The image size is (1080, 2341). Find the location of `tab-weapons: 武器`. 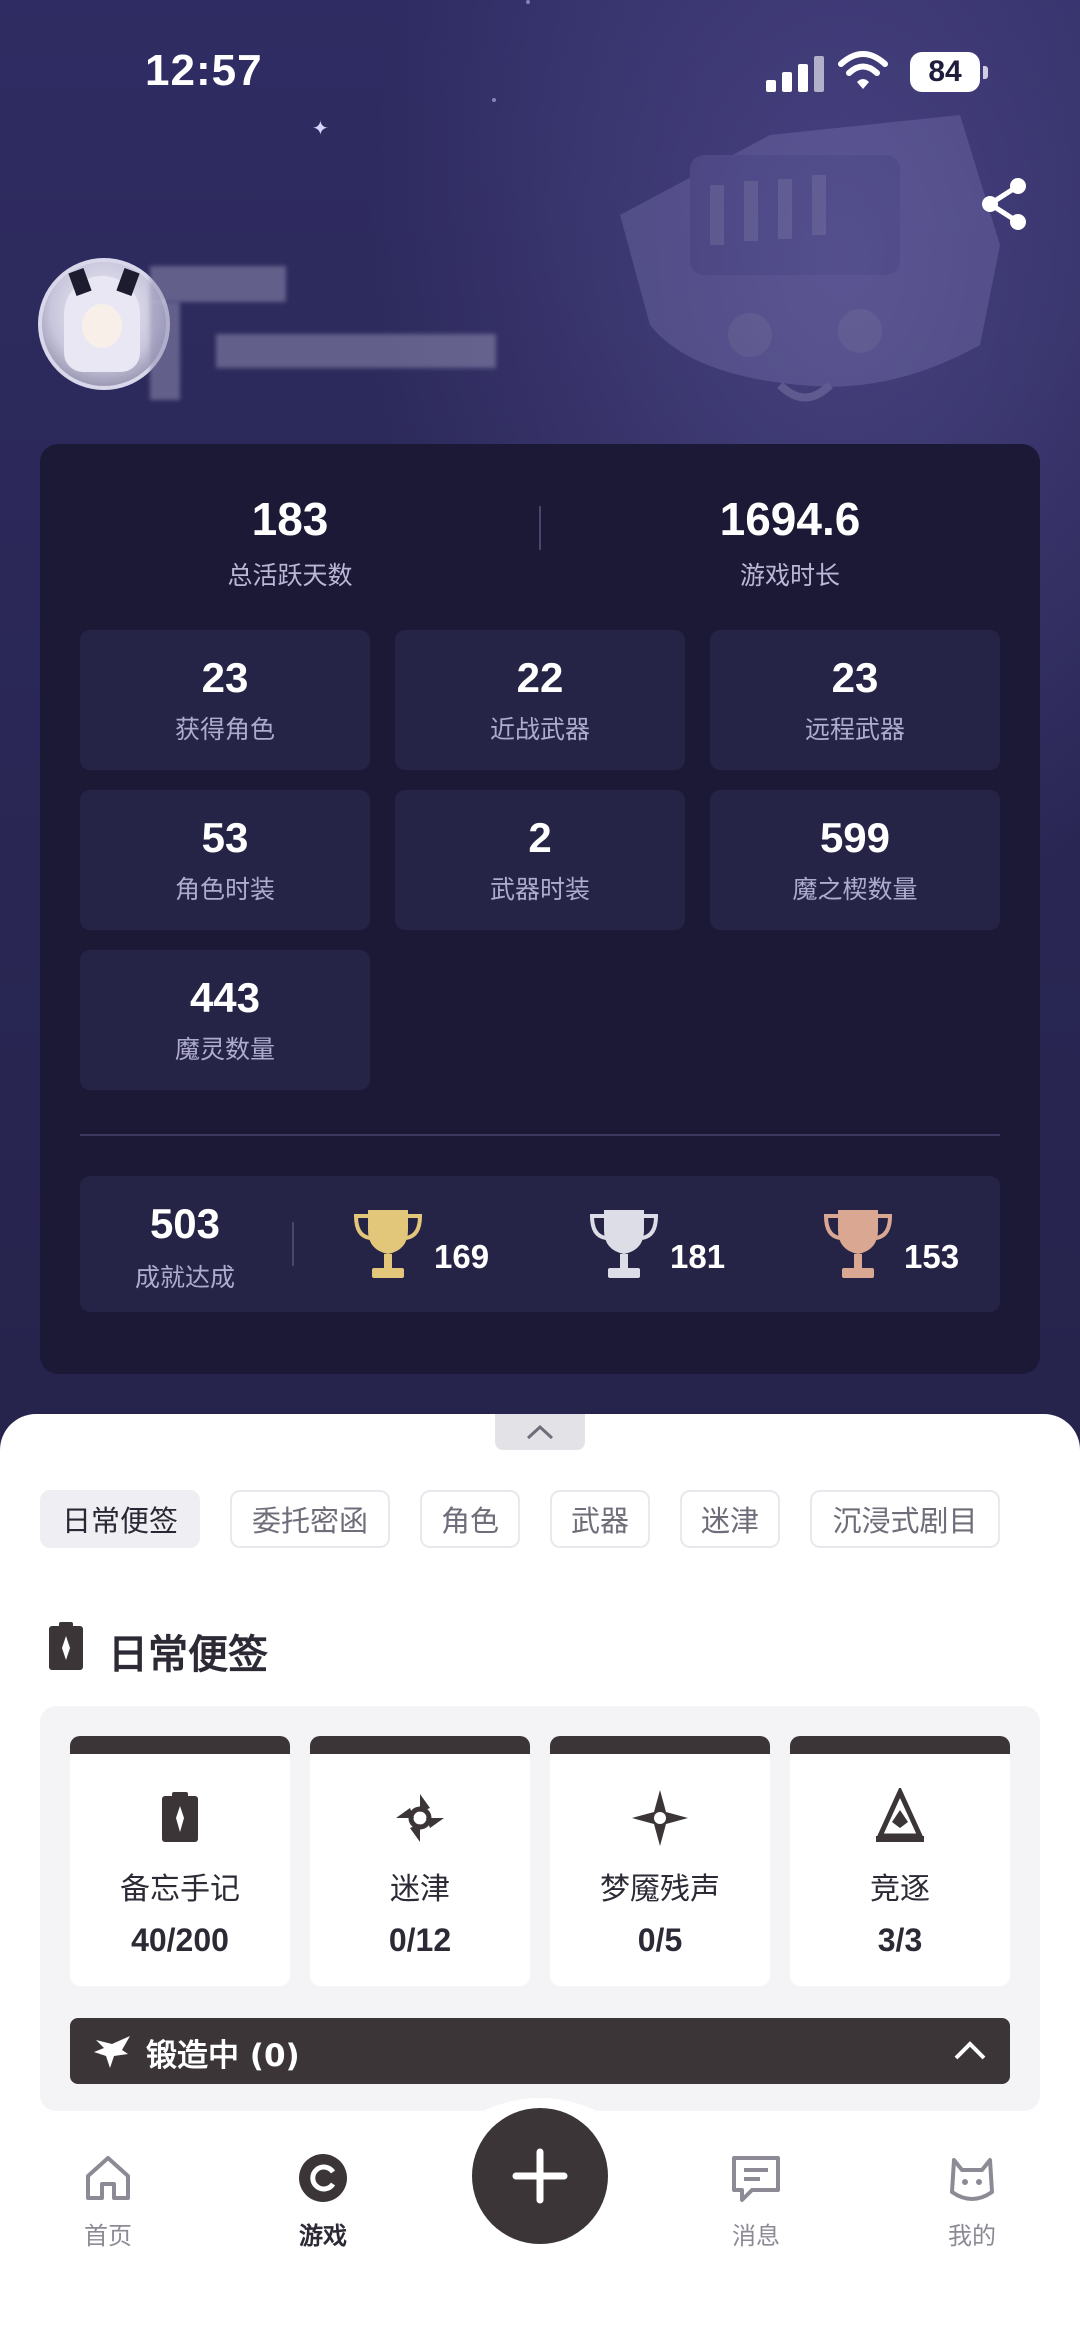

tab-weapons: 武器 is located at coordinates (600, 1519).